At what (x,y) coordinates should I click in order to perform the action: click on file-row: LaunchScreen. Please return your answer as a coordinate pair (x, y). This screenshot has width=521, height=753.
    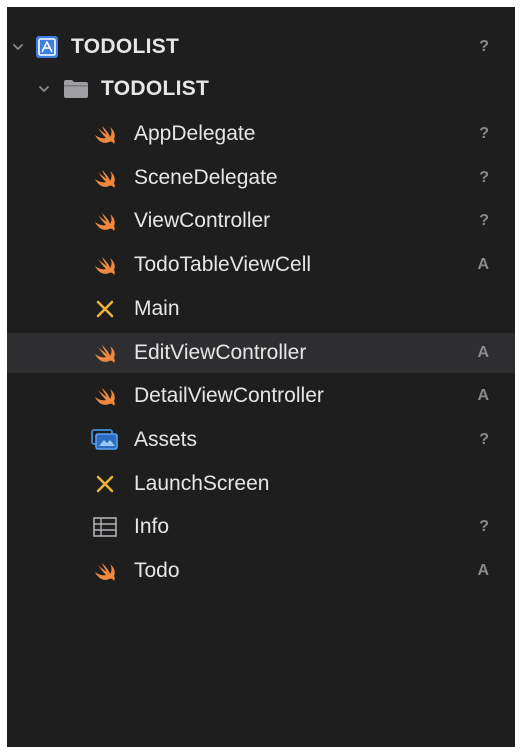
    Looking at the image, I should click on (261, 484).